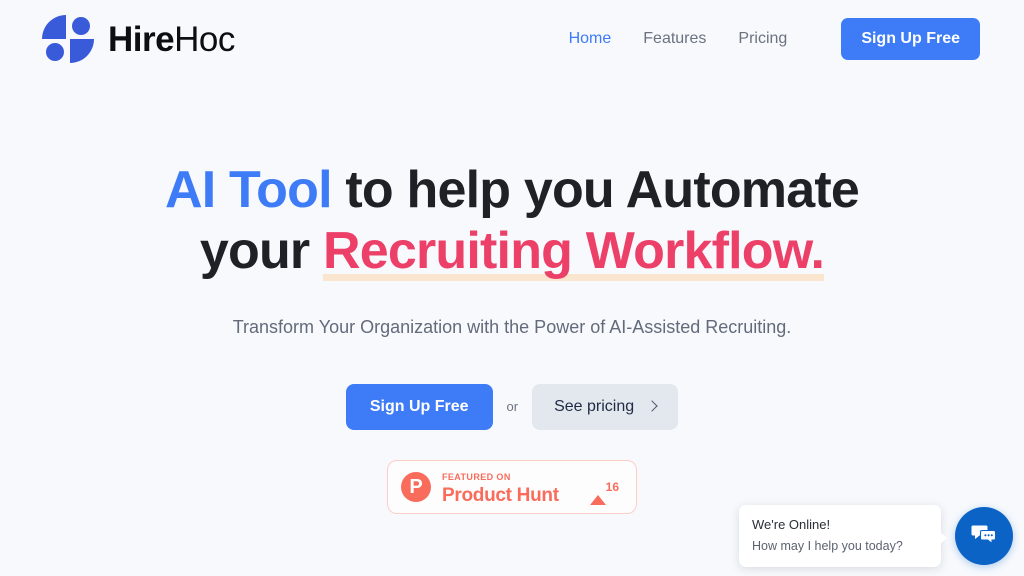 The width and height of the screenshot is (1024, 576). I want to click on product-hunt-badge: P FEATURED ON Product Hunt 16, so click(512, 486).